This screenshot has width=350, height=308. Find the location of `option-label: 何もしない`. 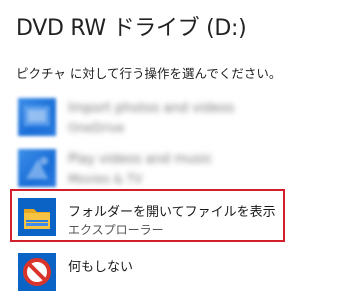

option-label: 何もしない is located at coordinates (101, 267).